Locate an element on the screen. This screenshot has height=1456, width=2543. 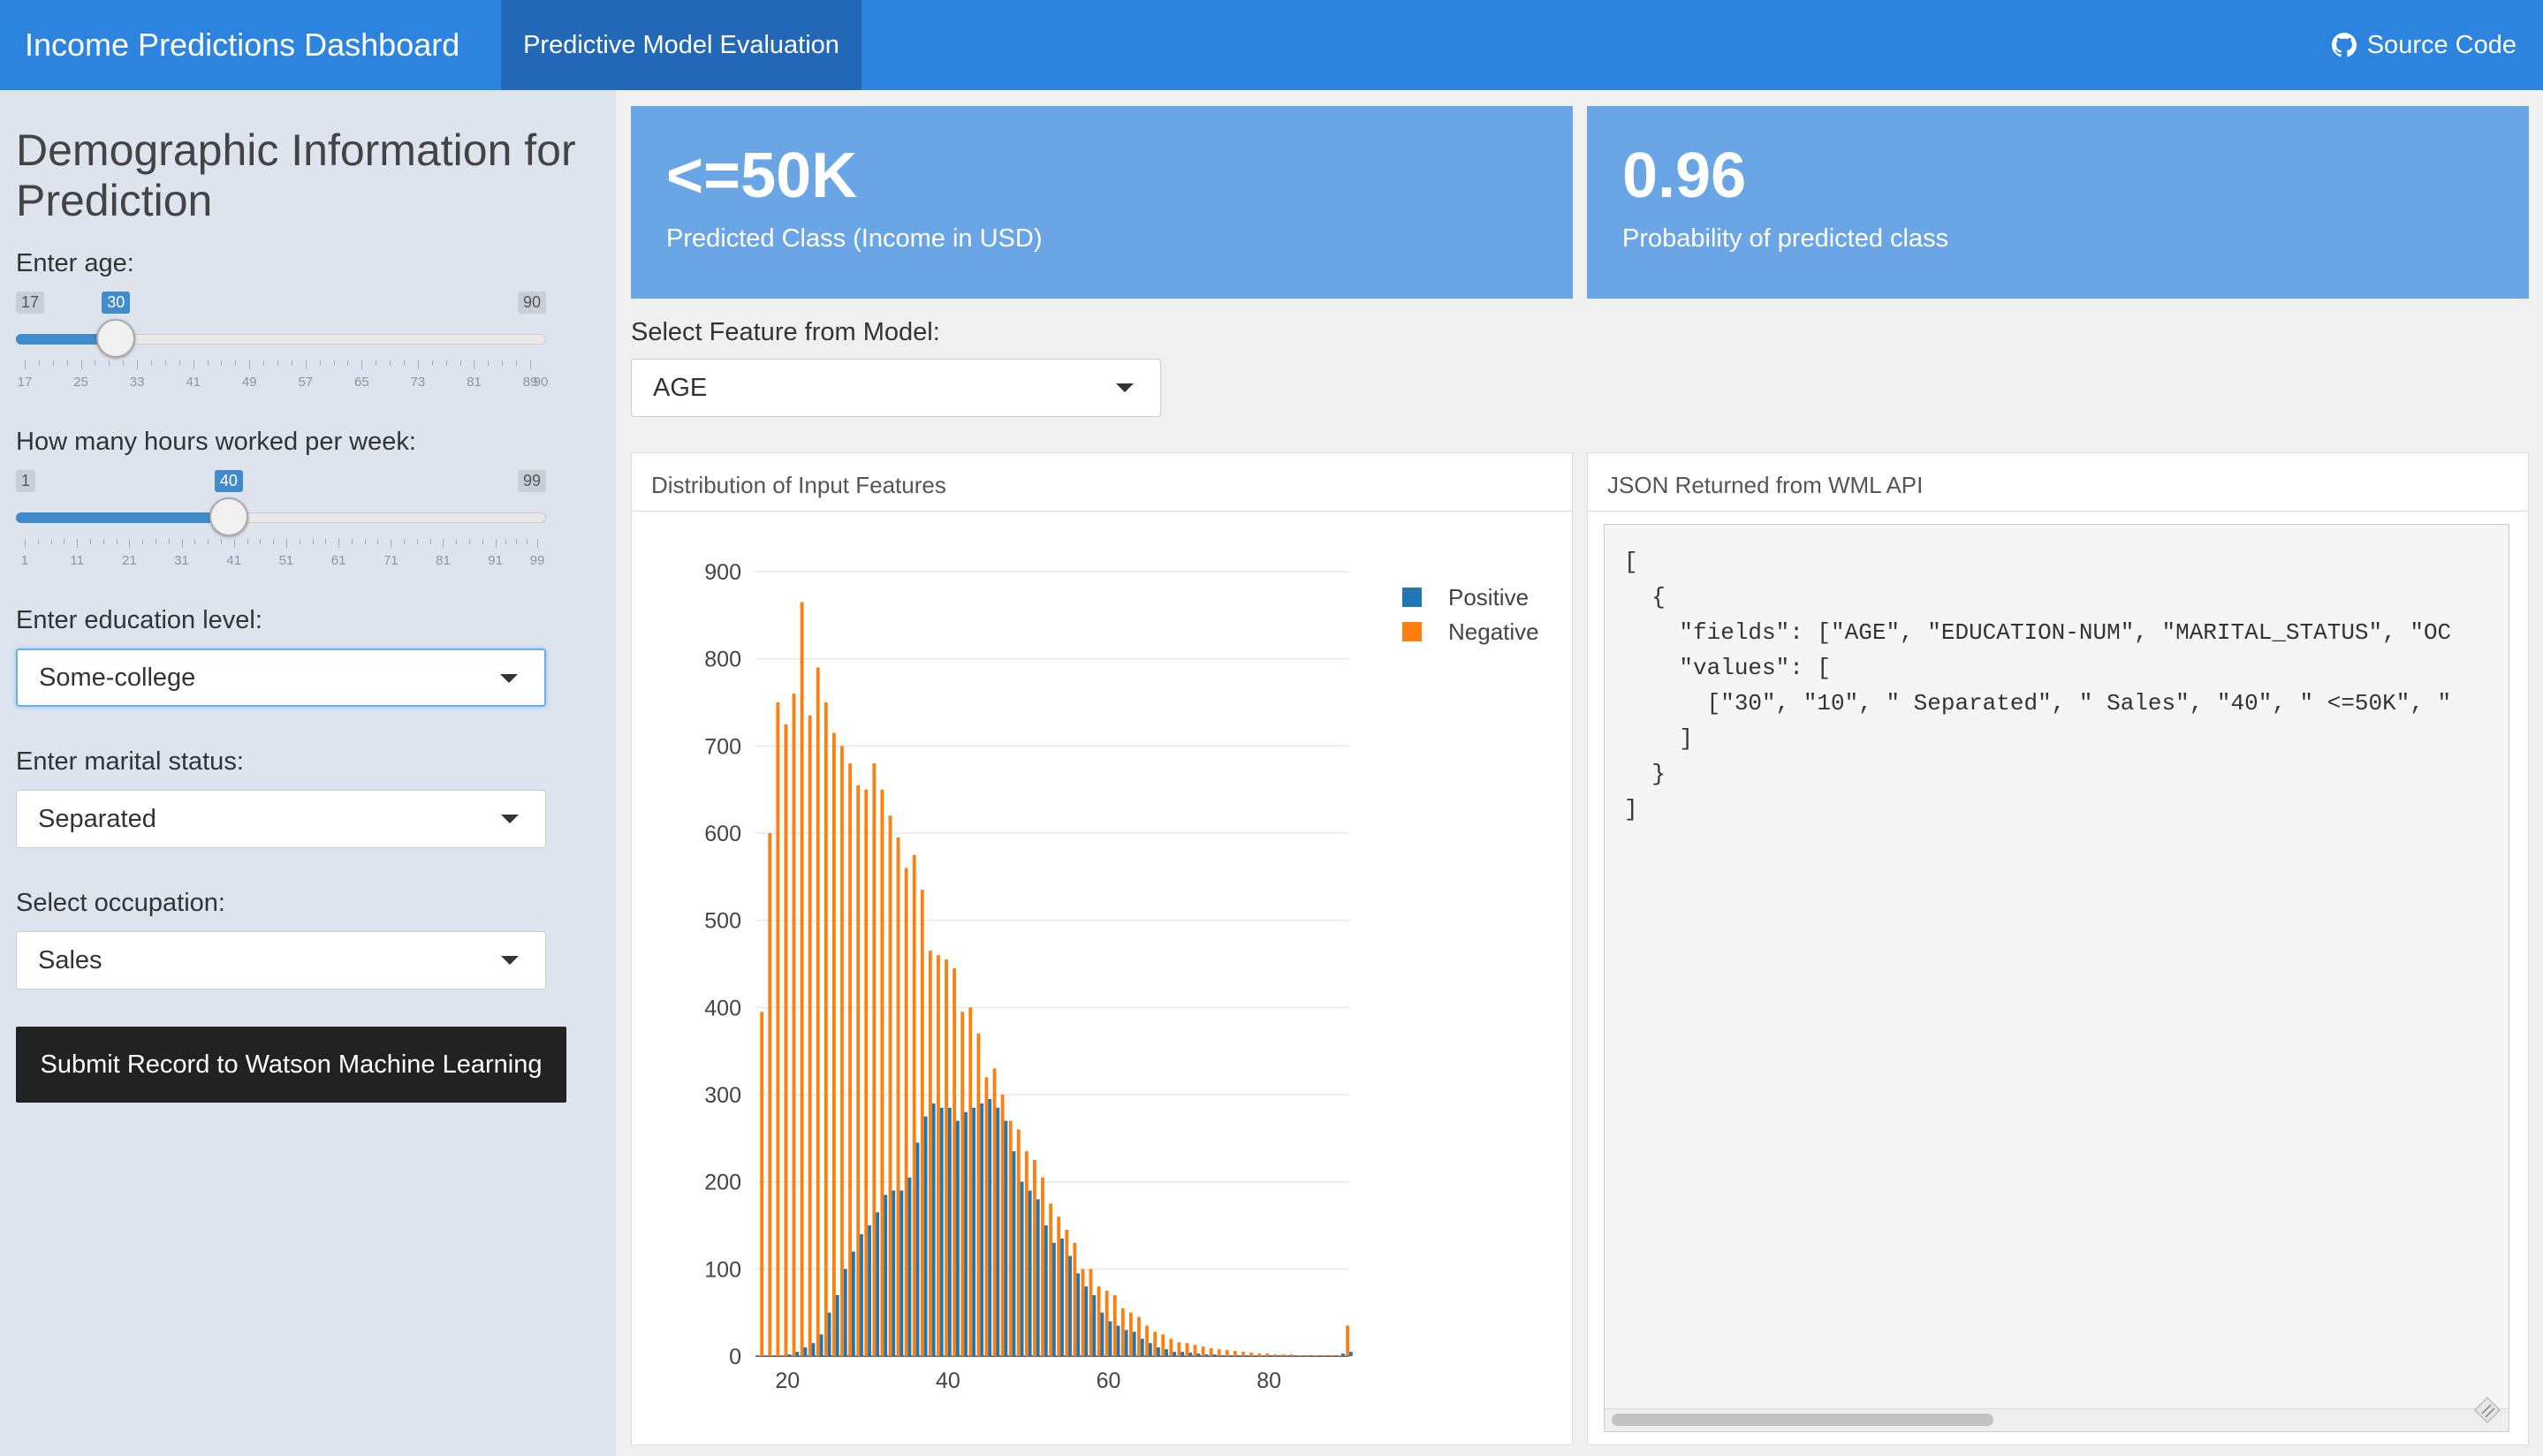
age-label: Enter age: is located at coordinates (75, 263).